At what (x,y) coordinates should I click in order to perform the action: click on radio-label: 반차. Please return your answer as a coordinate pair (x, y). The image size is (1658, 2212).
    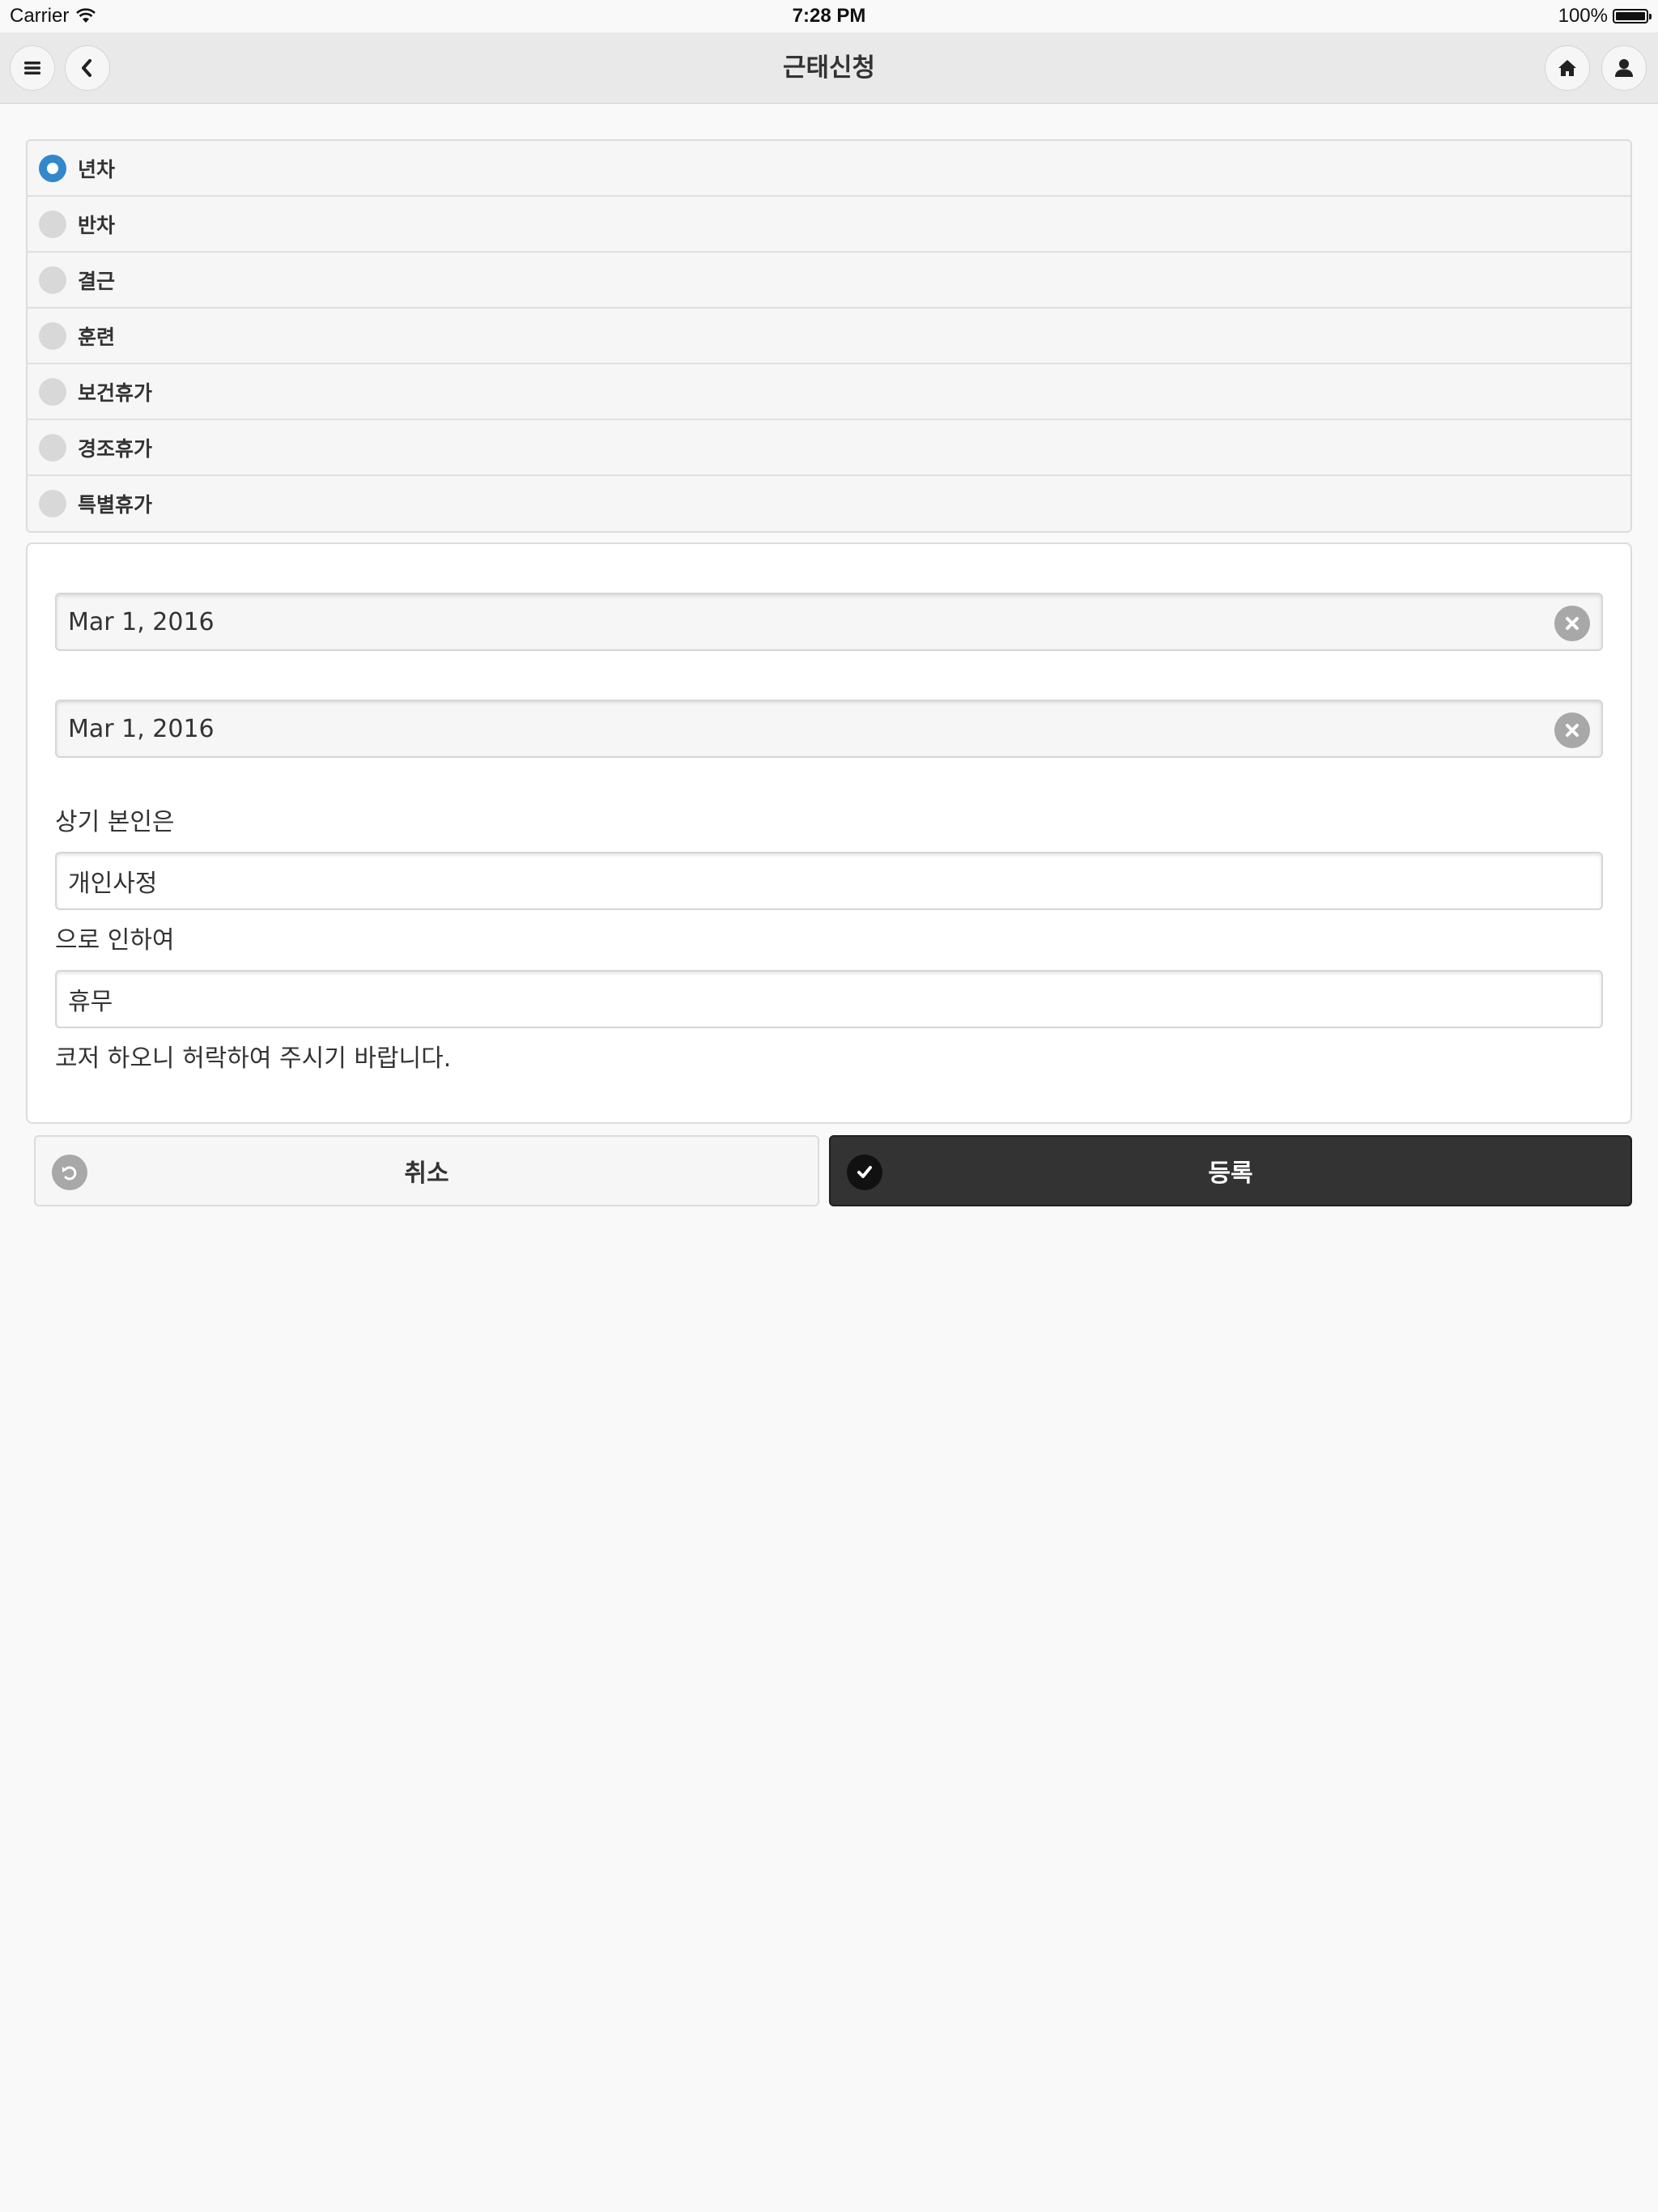
    Looking at the image, I should click on (97, 225).